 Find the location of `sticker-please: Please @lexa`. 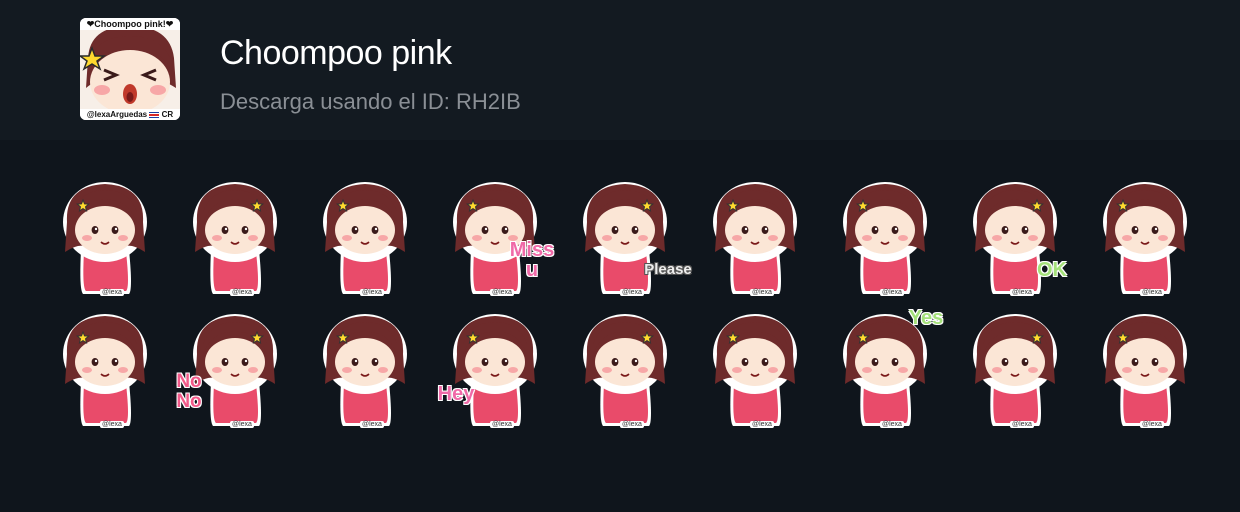

sticker-please: Please @lexa is located at coordinates (626, 236).